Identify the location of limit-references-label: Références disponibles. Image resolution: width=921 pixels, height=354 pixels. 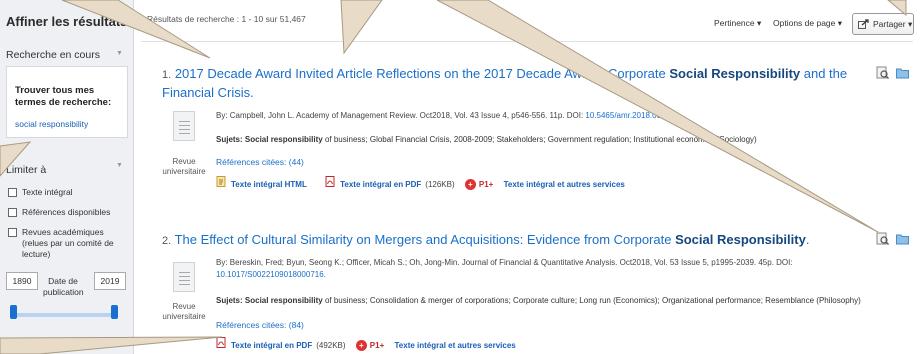
(66, 212).